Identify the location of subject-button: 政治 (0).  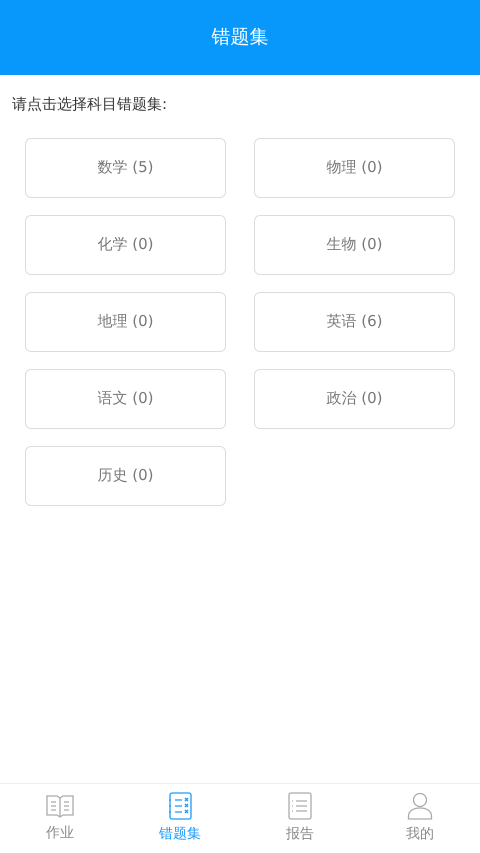
(354, 398).